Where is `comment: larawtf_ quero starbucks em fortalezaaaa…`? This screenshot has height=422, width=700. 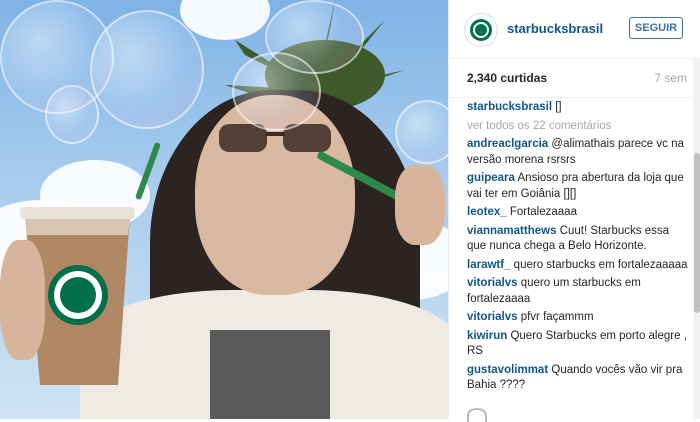 comment: larawtf_ quero starbucks em fortalezaaaa… is located at coordinates (578, 266).